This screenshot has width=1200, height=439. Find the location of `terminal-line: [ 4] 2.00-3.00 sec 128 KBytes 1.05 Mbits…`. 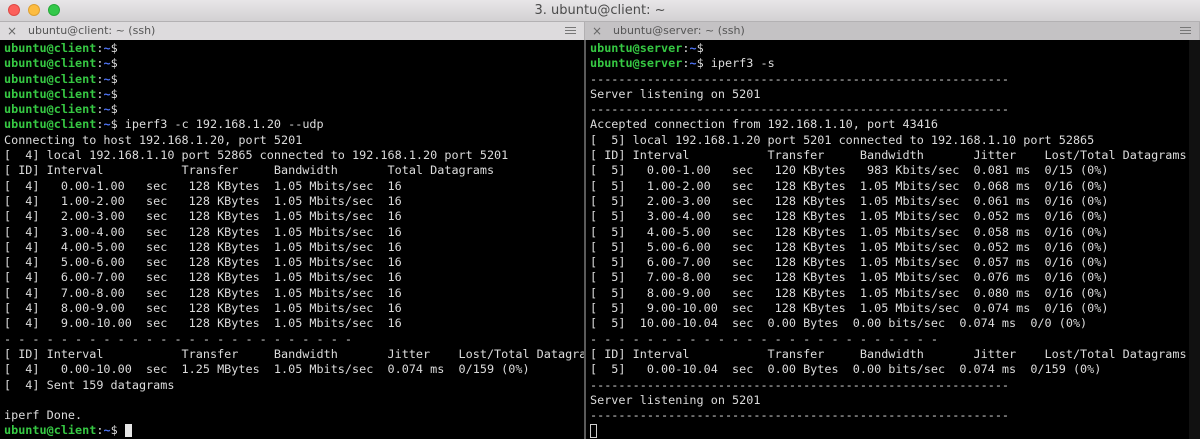

terminal-line: [ 4] 2.00-3.00 sec 128 KBytes 1.05 Mbits… is located at coordinates (294, 216).